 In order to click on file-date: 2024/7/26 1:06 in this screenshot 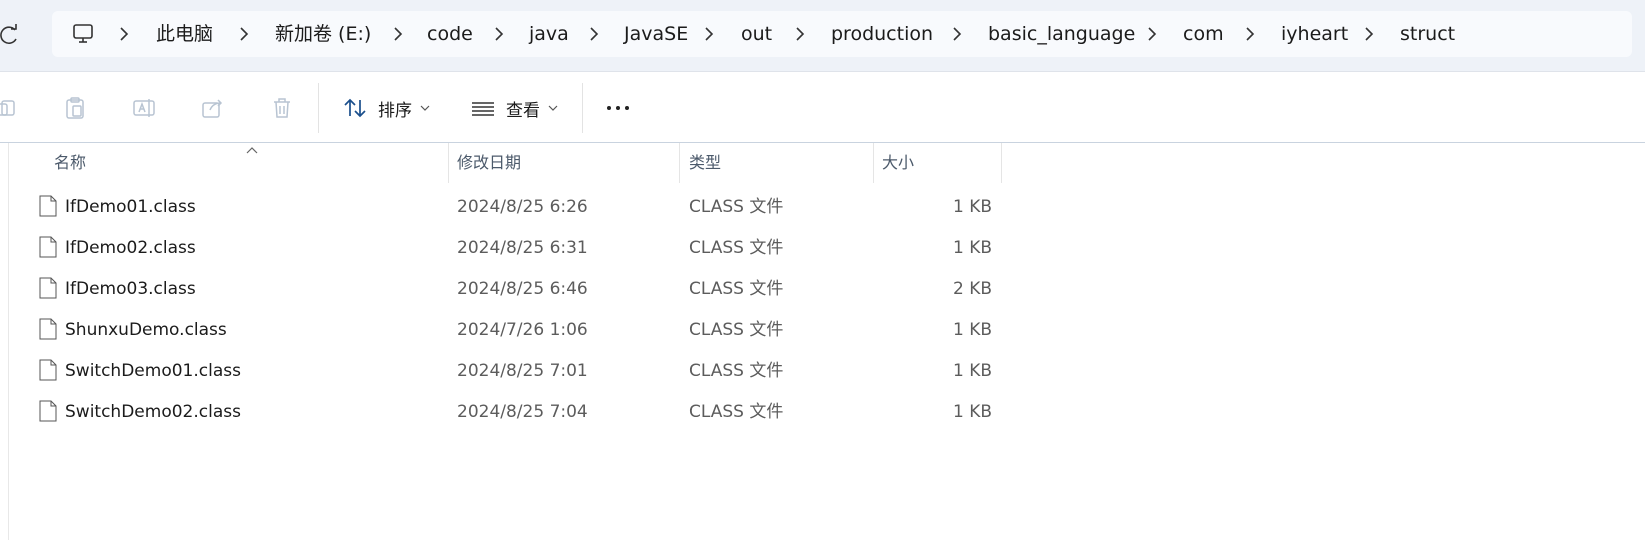, I will do `click(522, 330)`.